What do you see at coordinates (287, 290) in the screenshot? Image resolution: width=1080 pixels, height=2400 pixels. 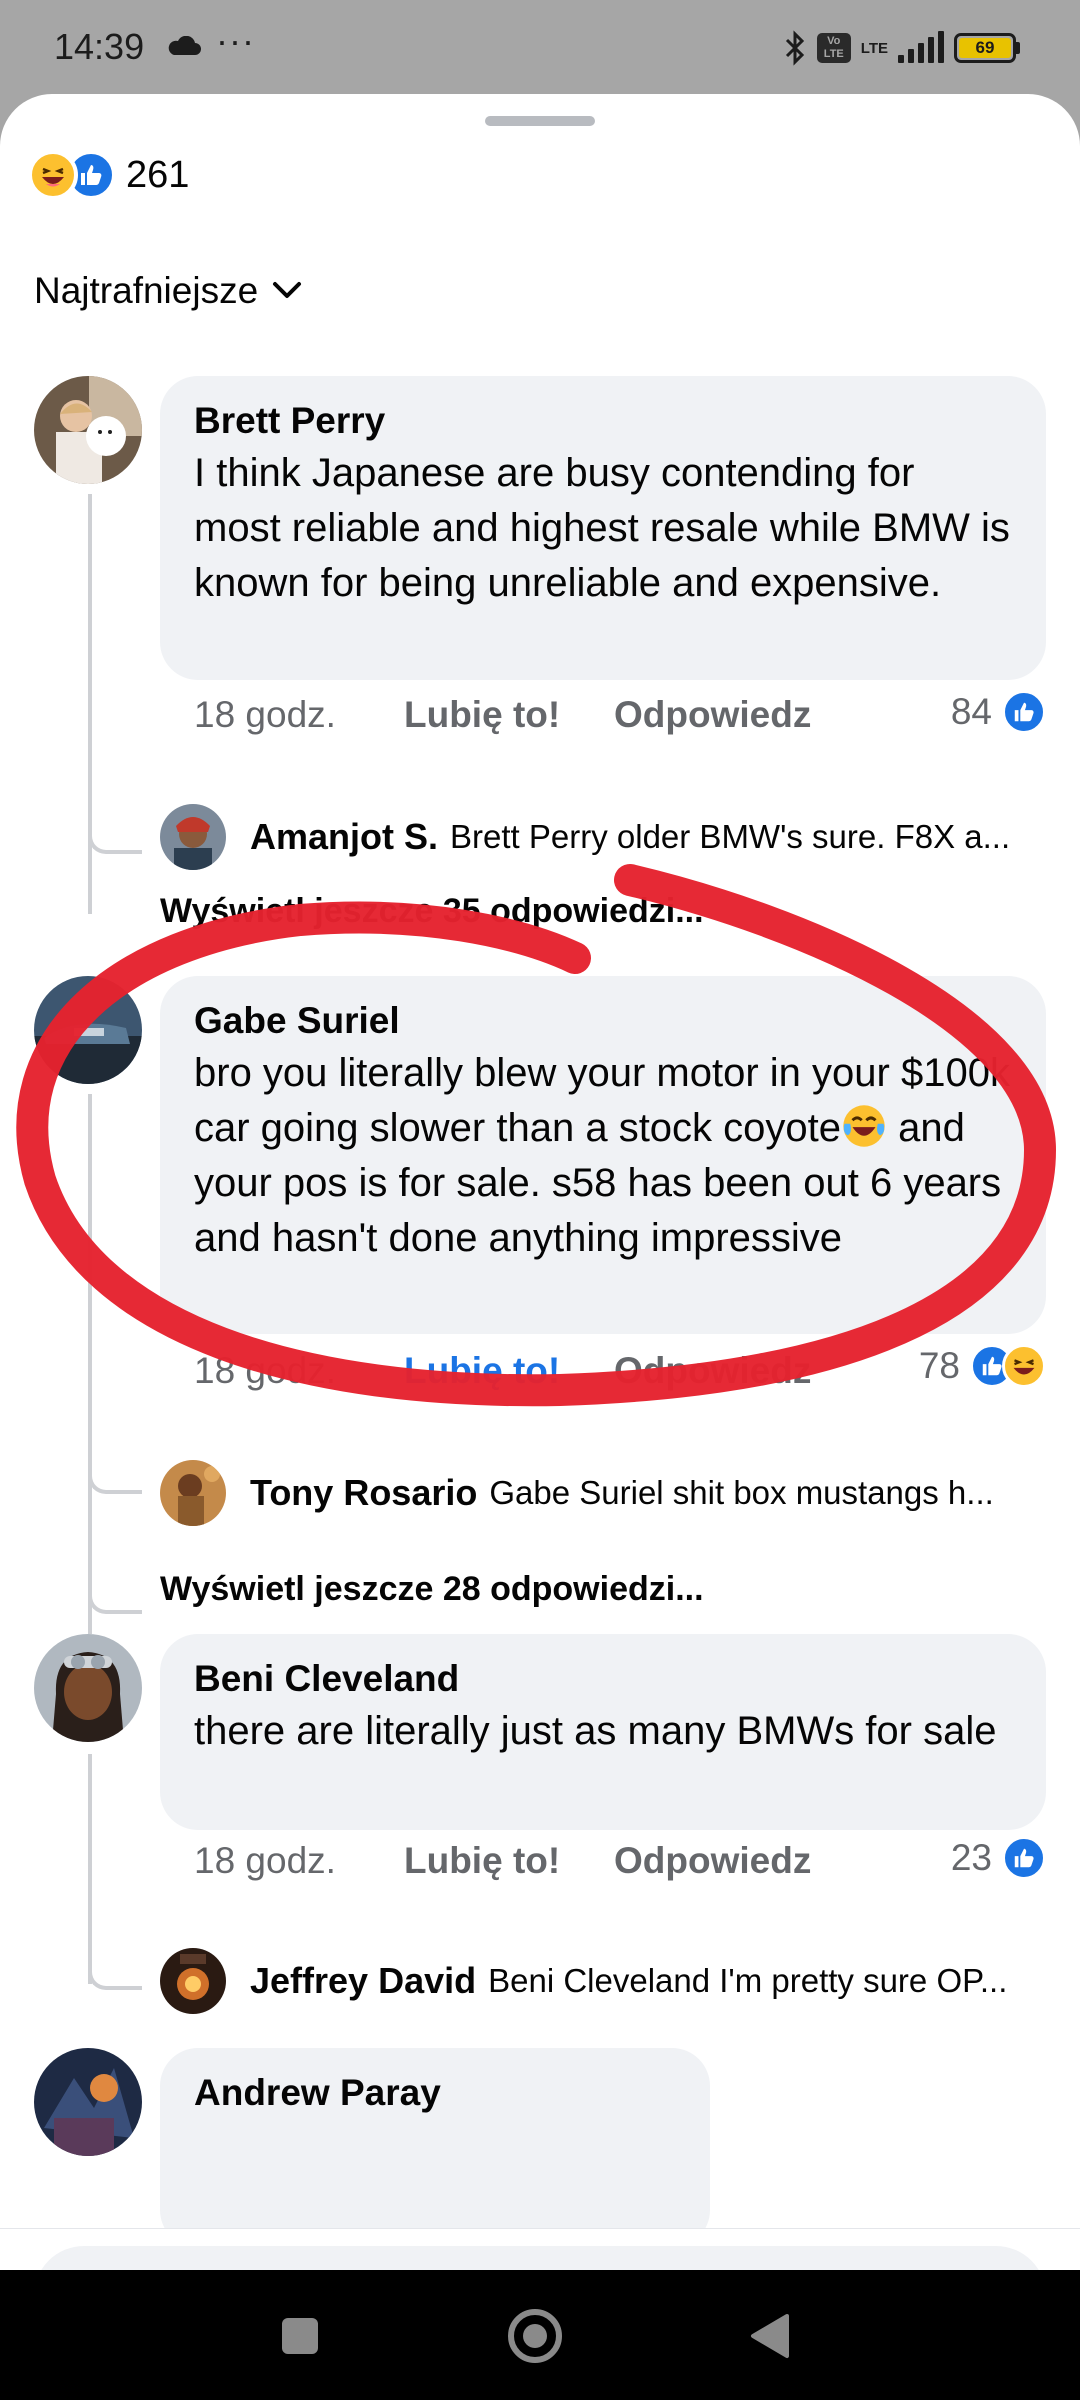 I see `chevron-down-icon` at bounding box center [287, 290].